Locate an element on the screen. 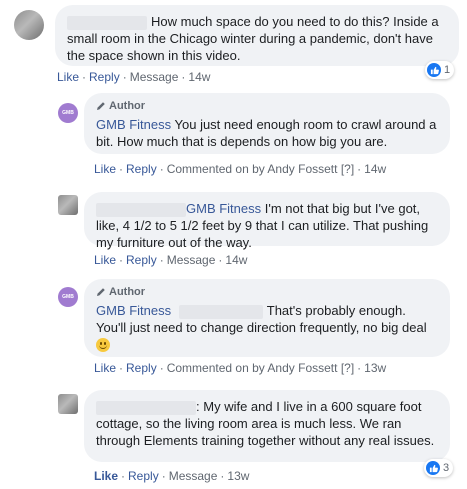 The width and height of the screenshot is (467, 489). reaction-count: 3 is located at coordinates (439, 468).